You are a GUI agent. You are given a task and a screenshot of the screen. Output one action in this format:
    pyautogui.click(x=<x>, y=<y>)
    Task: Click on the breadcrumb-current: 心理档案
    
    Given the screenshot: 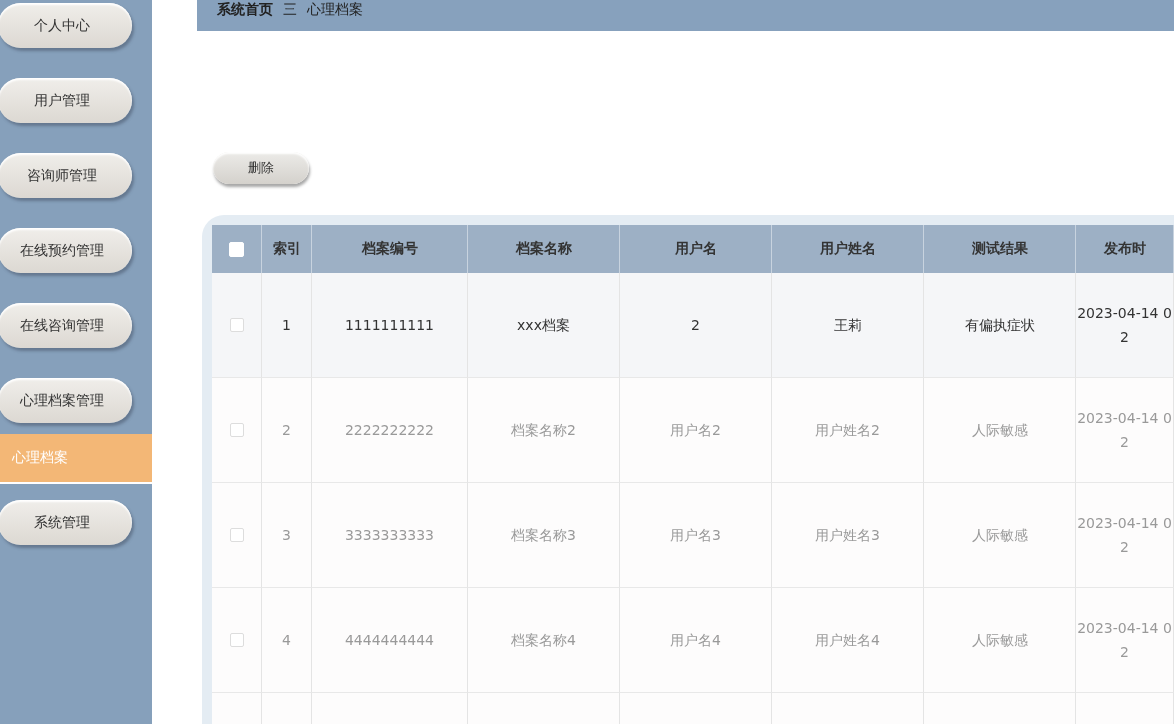 What is the action you would take?
    pyautogui.click(x=335, y=10)
    